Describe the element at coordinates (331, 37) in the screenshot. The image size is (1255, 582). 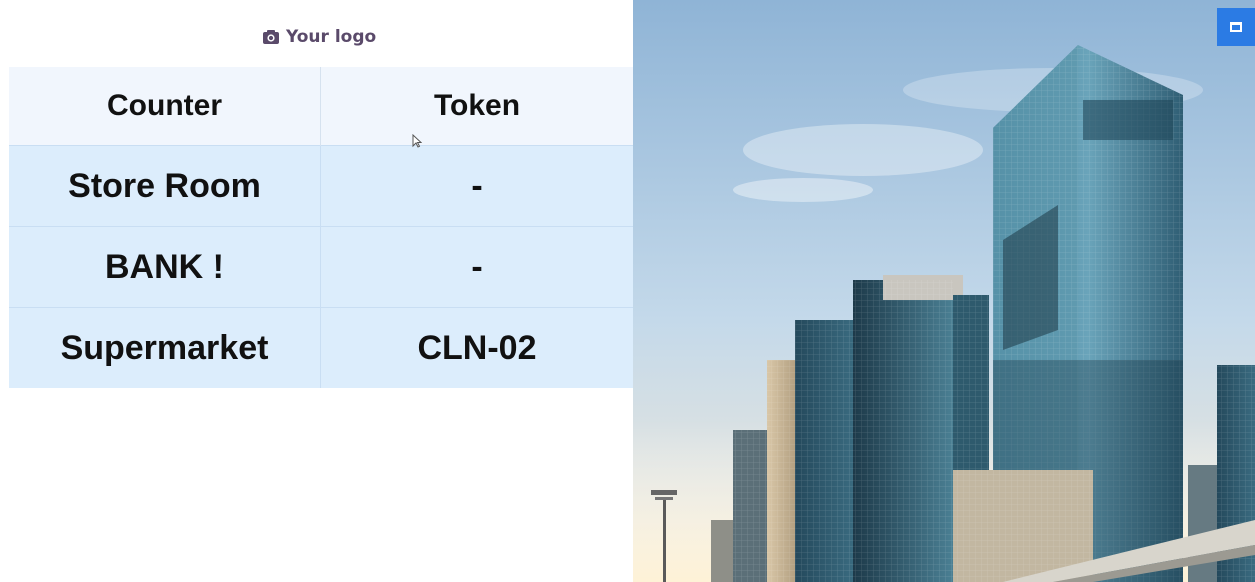
I see `logo-text: Your logo` at that location.